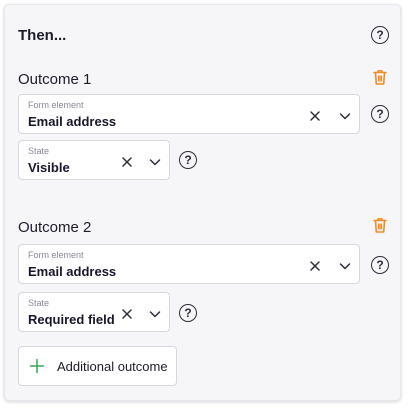  What do you see at coordinates (112, 366) in the screenshot?
I see `add-outcome-label: Additional outcome` at bounding box center [112, 366].